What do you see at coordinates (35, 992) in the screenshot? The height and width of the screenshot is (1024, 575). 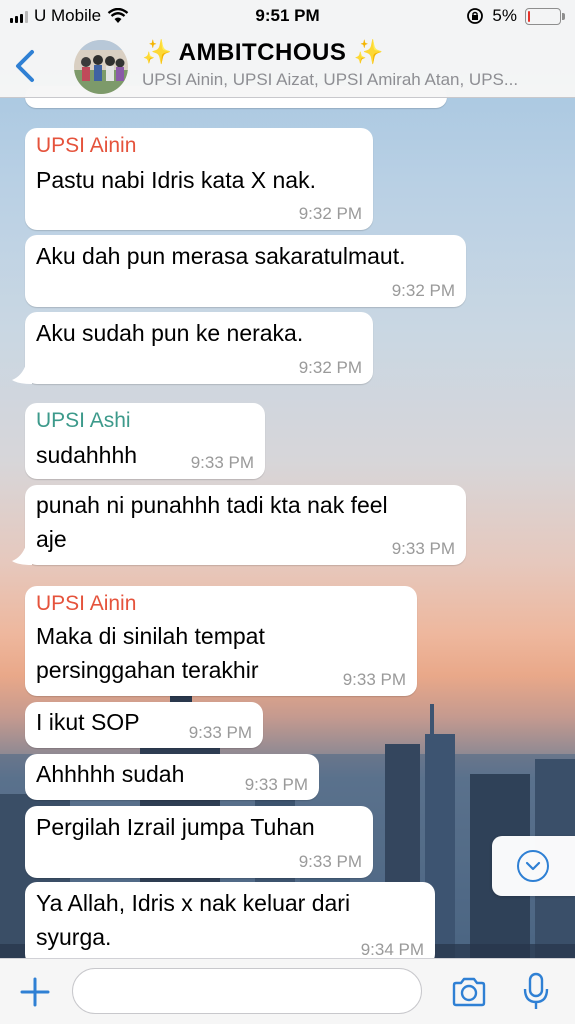 I see `attach-plus-icon` at bounding box center [35, 992].